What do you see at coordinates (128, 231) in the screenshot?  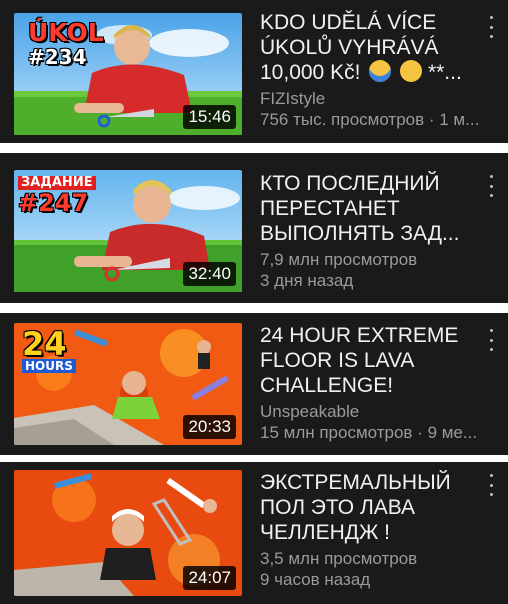 I see `video-thumbnail: ЗАДАНИЕ #247 32:40` at bounding box center [128, 231].